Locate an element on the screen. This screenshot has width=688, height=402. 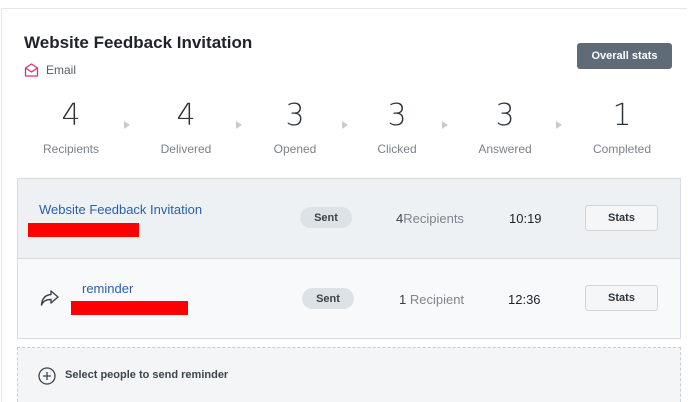
funnel-label: Delivered is located at coordinates (186, 149).